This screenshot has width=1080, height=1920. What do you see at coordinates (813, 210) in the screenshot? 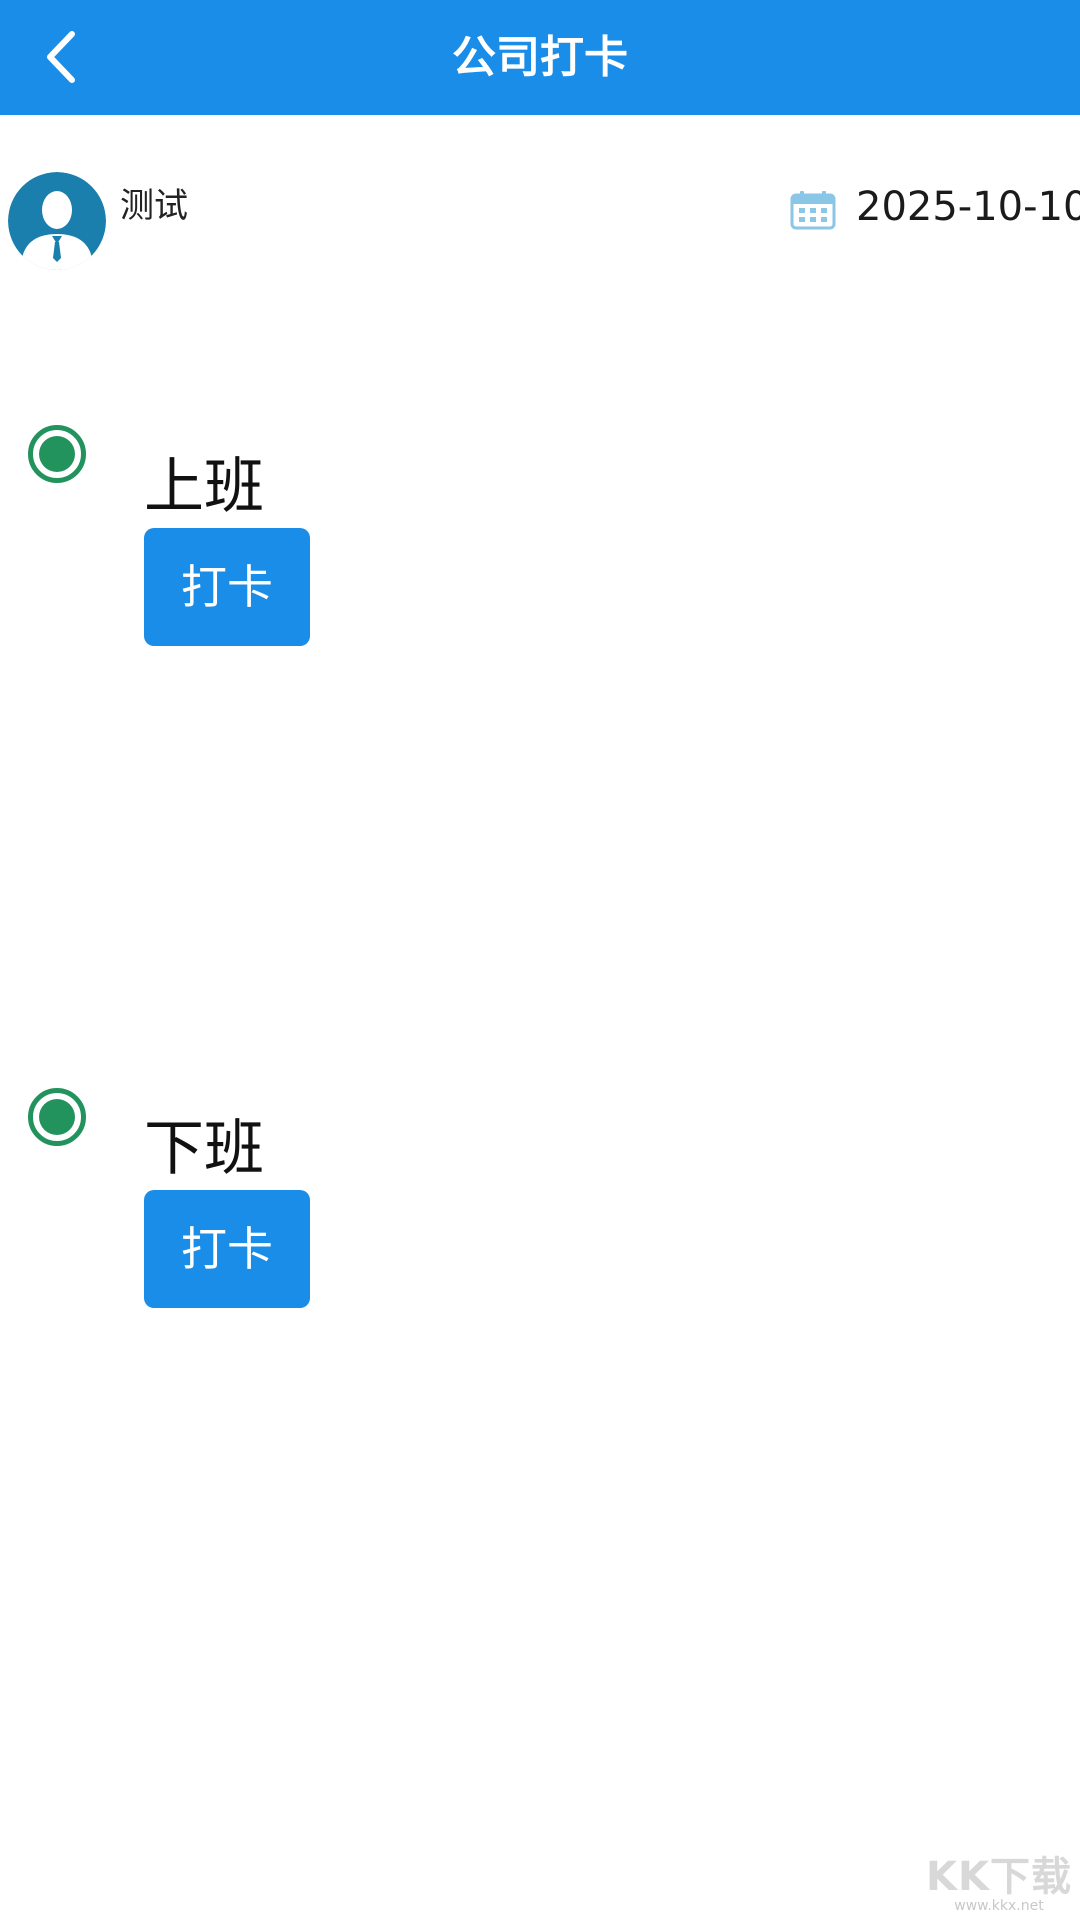
I see `calendar-icon` at bounding box center [813, 210].